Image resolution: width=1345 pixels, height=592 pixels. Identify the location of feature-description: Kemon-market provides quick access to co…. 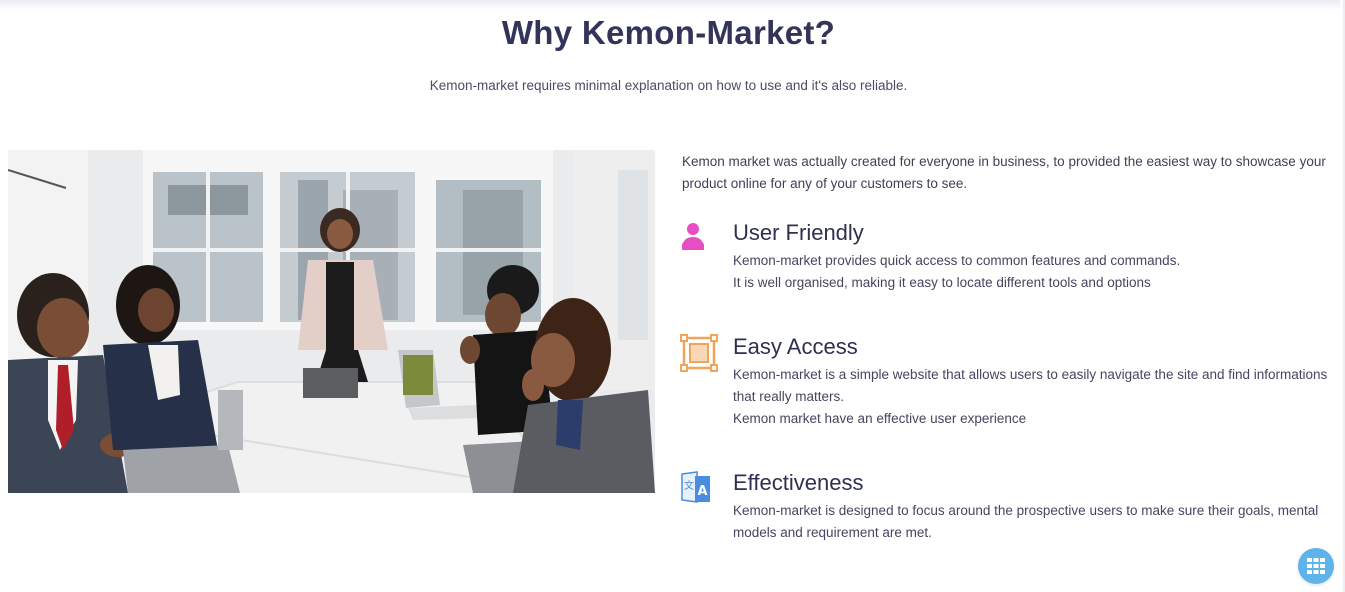
(1030, 272).